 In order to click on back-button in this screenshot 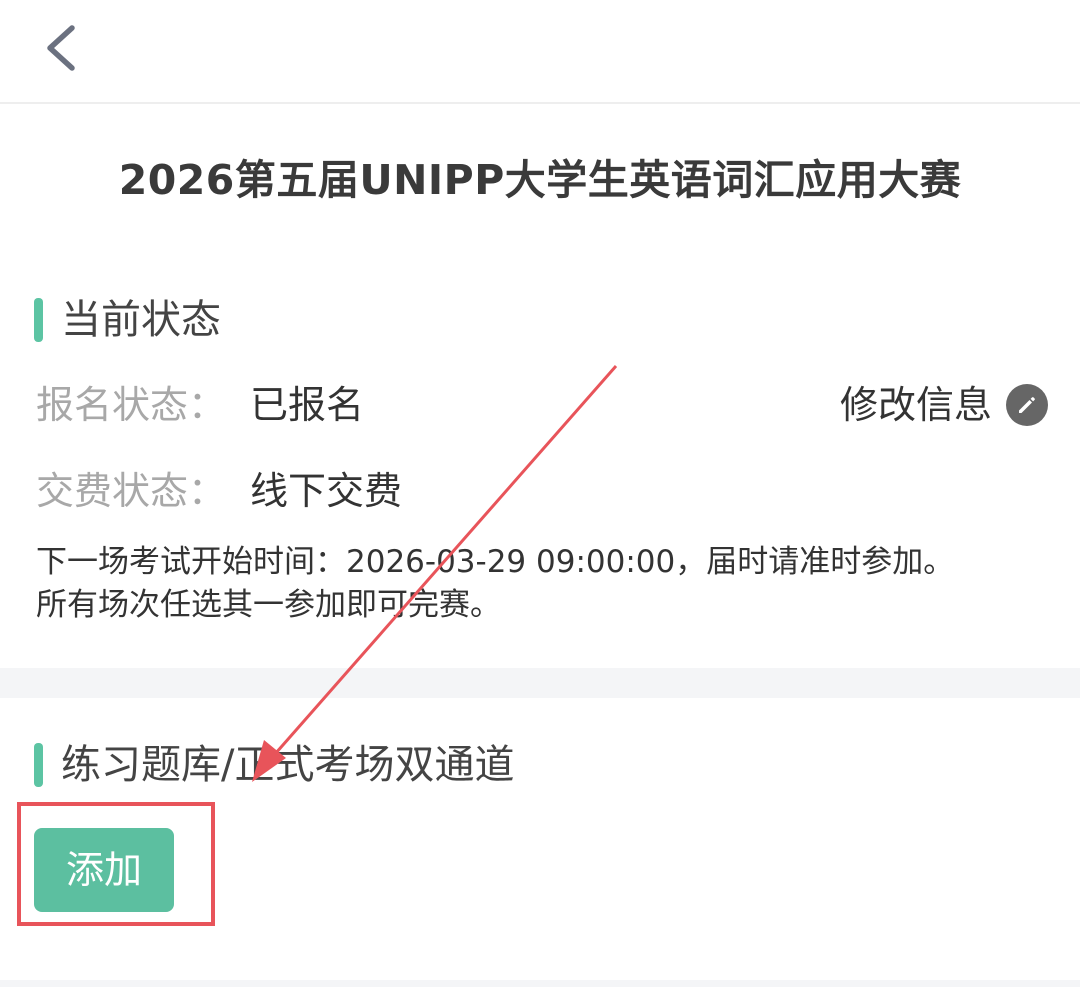, I will do `click(62, 48)`.